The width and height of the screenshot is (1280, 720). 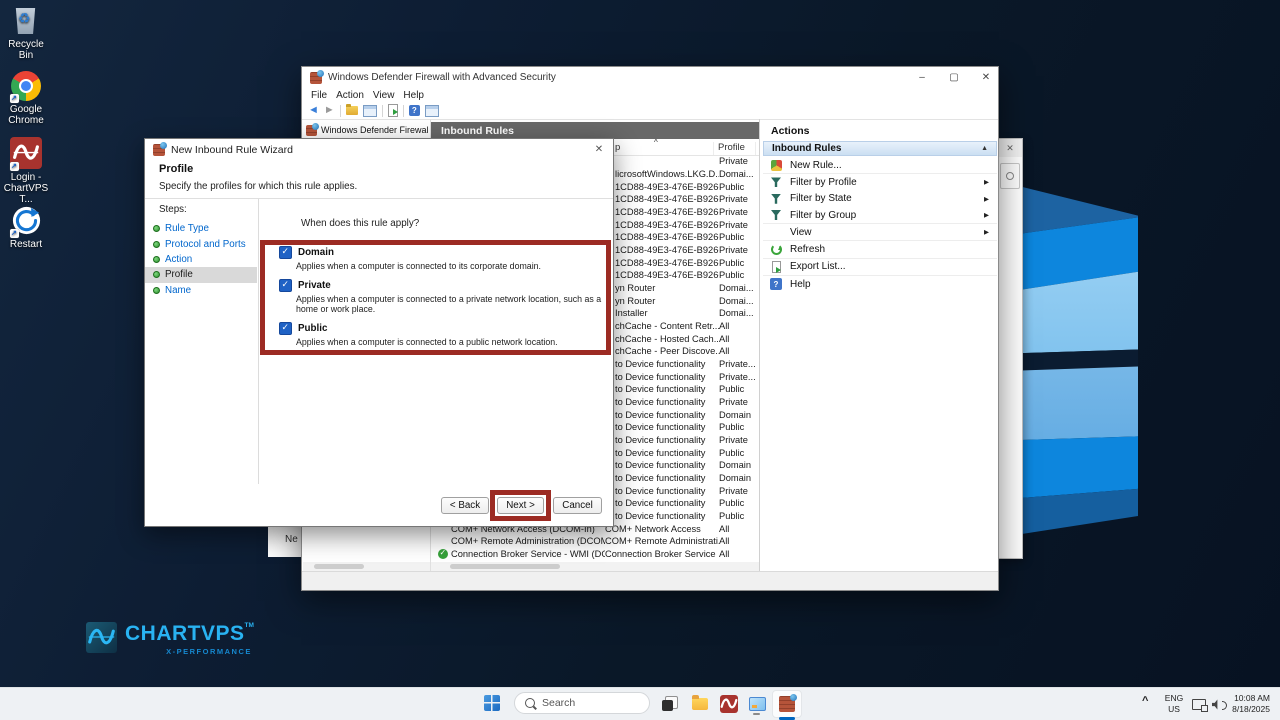 I want to click on close-icon: ✕, so click(x=599, y=149).